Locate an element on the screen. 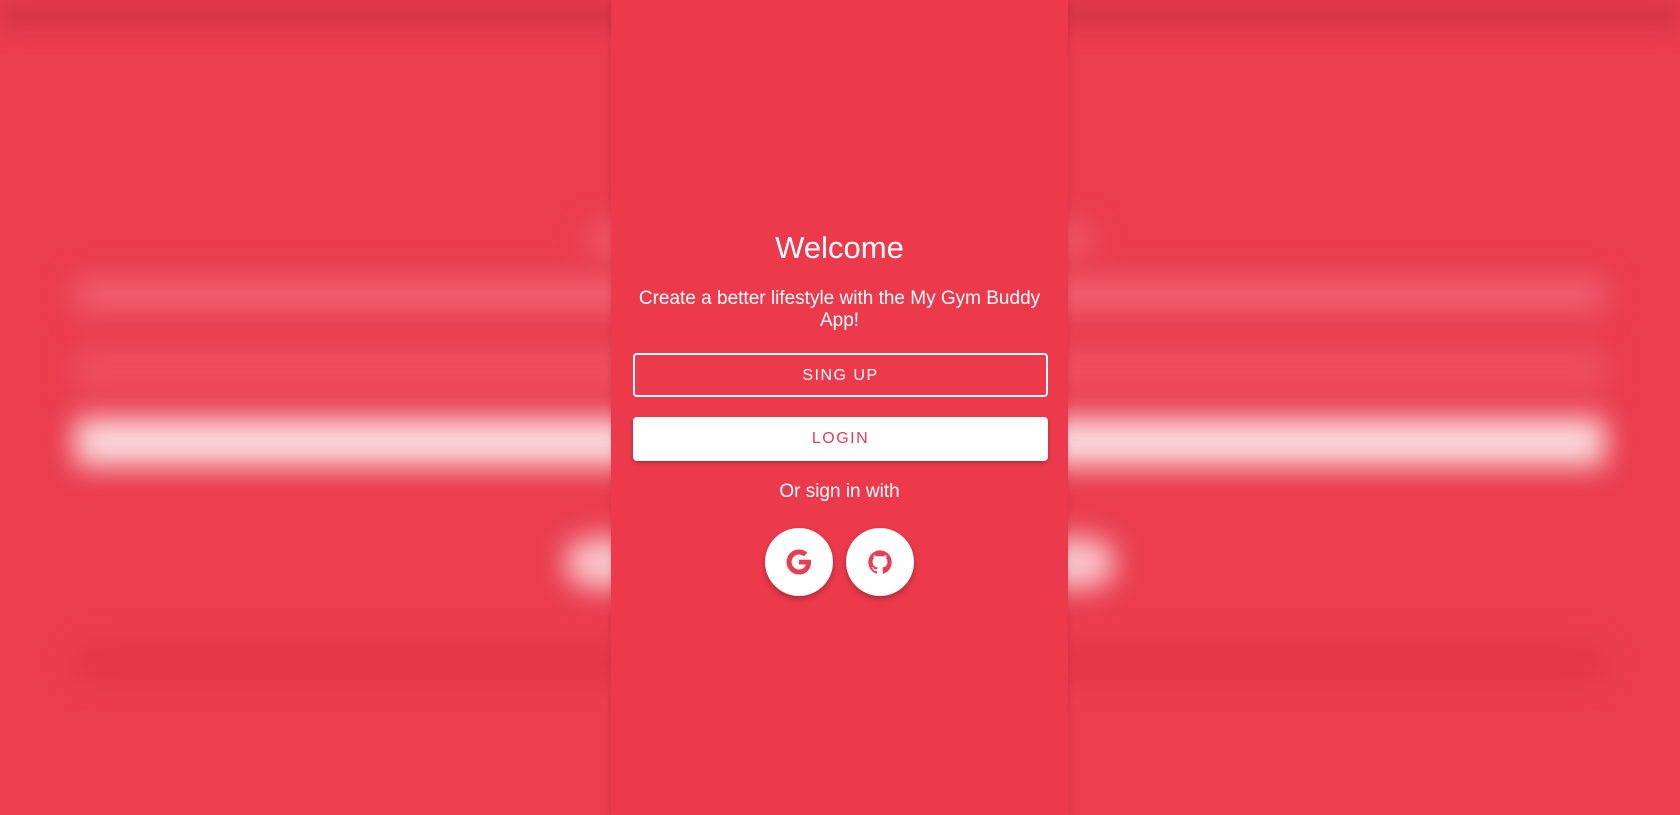  google-signin-button is located at coordinates (799, 562).